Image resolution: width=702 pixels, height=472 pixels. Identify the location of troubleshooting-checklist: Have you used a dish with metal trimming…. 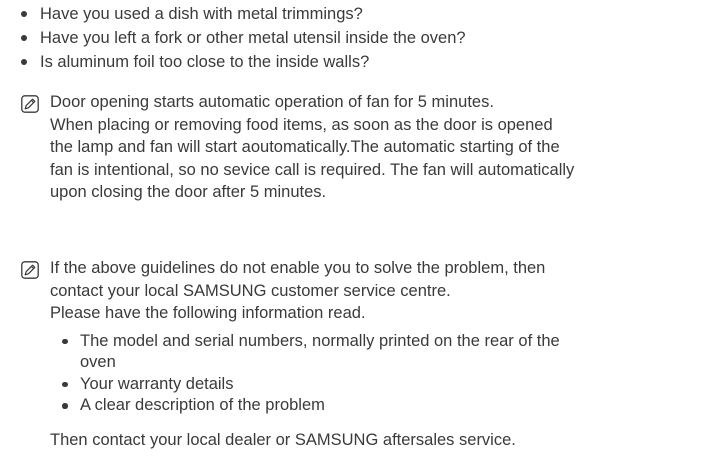
(243, 38).